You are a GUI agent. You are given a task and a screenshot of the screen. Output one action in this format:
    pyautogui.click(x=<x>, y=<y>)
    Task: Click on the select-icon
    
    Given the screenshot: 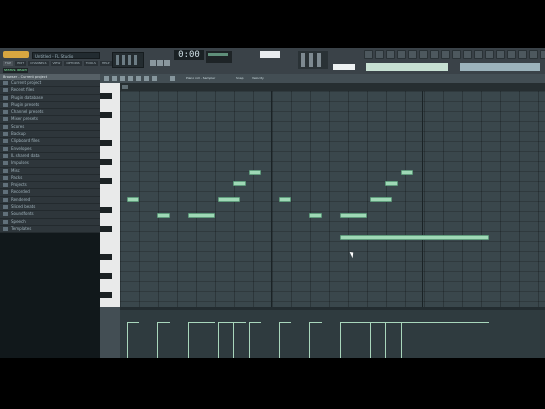 What is the action you would take?
    pyautogui.click(x=138, y=78)
    